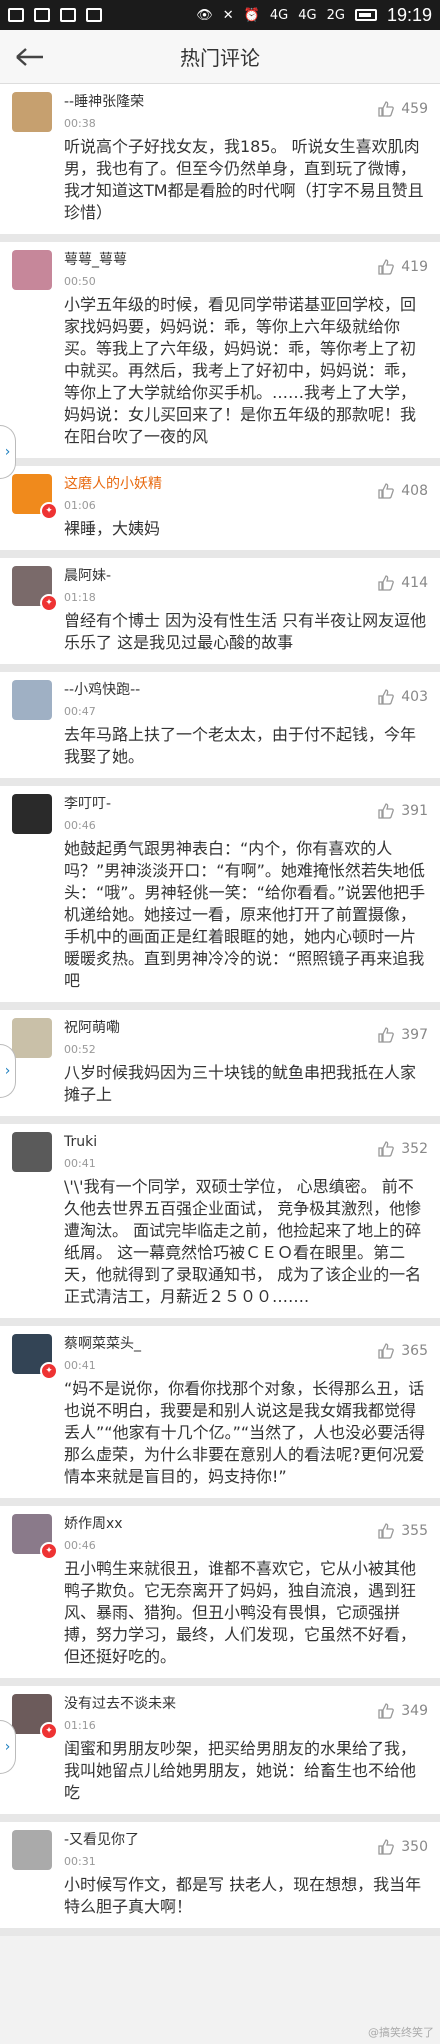 The width and height of the screenshot is (440, 2044). Describe the element at coordinates (220, 512) in the screenshot. I see `comment-item: ✦ 这磨人的小妖精 01:06 408 裸睡，大姨妈` at that location.